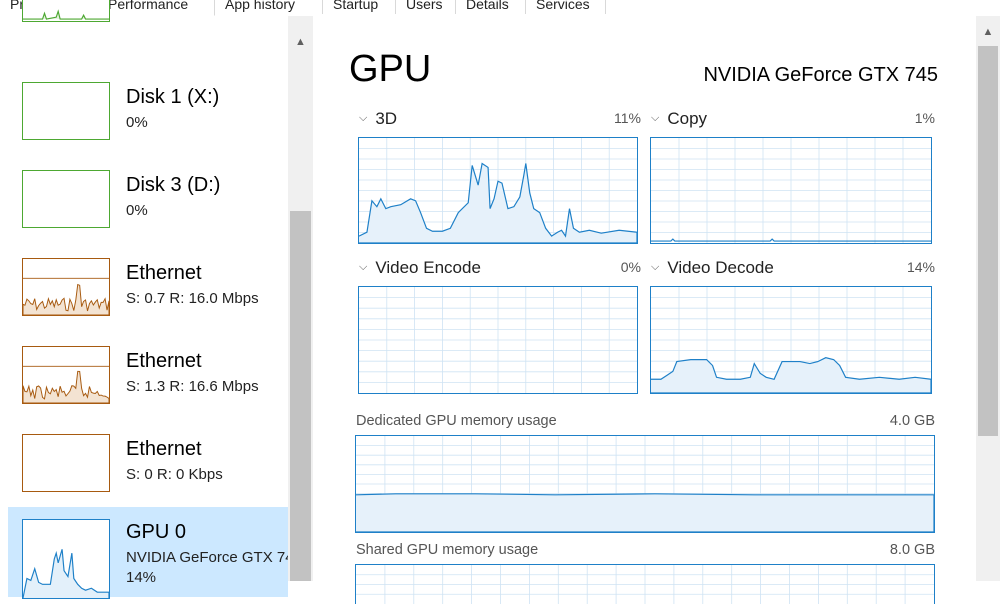  I want to click on dedicated-memory-graph, so click(645, 484).